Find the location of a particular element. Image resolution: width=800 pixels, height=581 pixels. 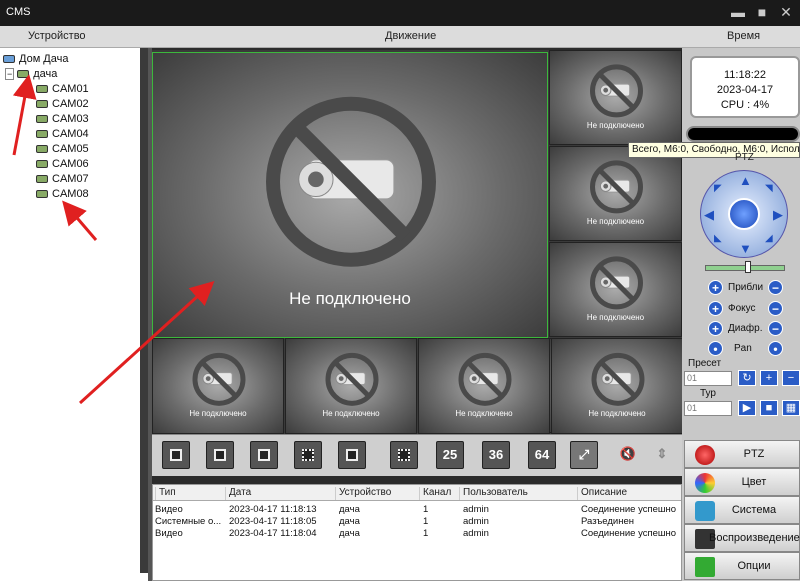

arrow-to-group is located at coordinates (24, 115).